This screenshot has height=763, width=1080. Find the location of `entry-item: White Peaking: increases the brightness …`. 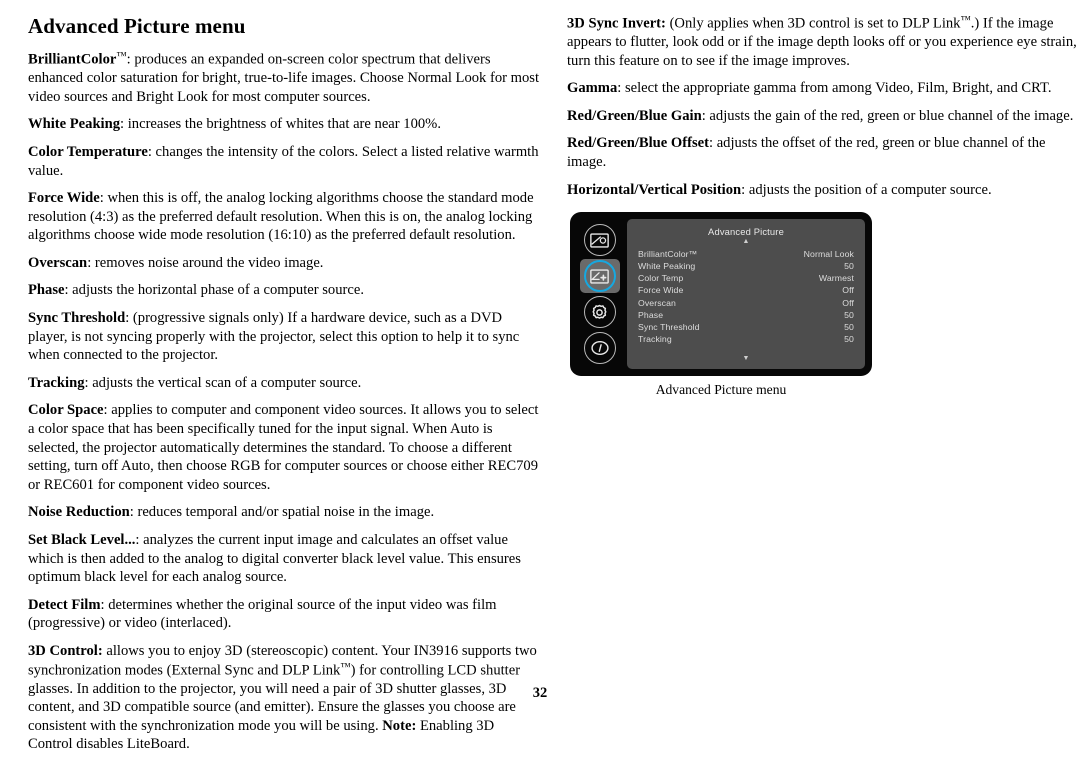

entry-item: White Peaking: increases the brightness … is located at coordinates (284, 124).